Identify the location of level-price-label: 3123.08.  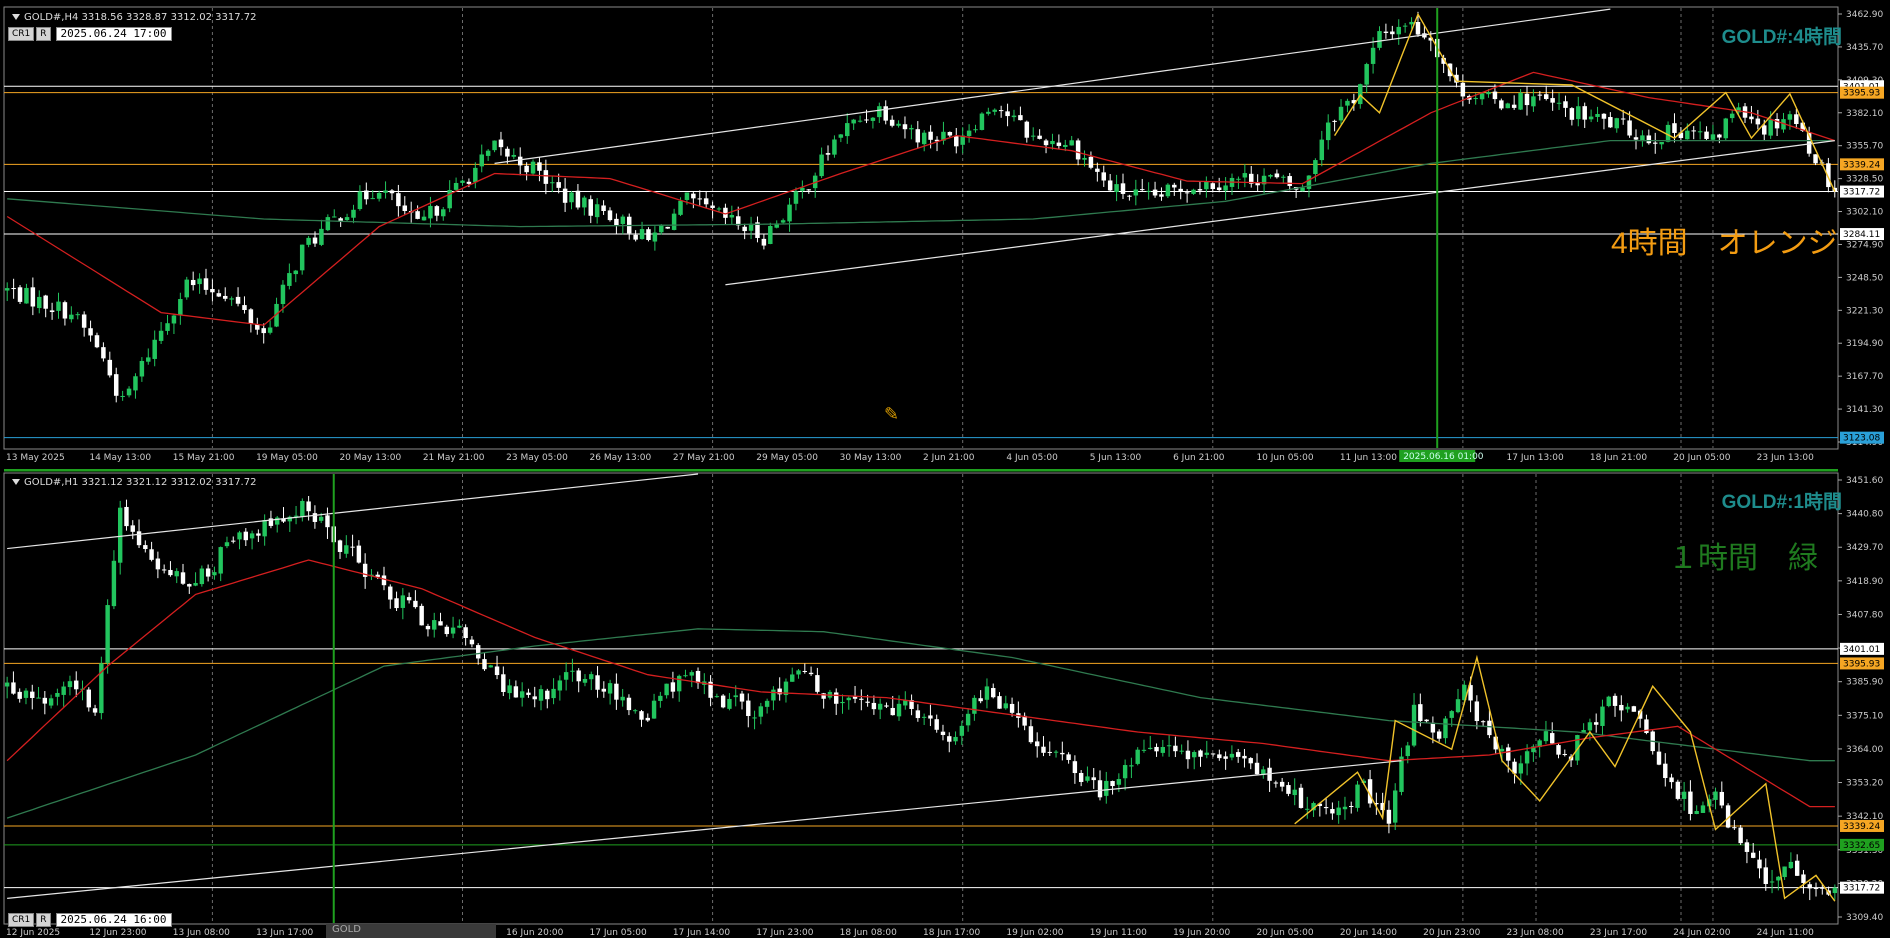
(1861, 439).